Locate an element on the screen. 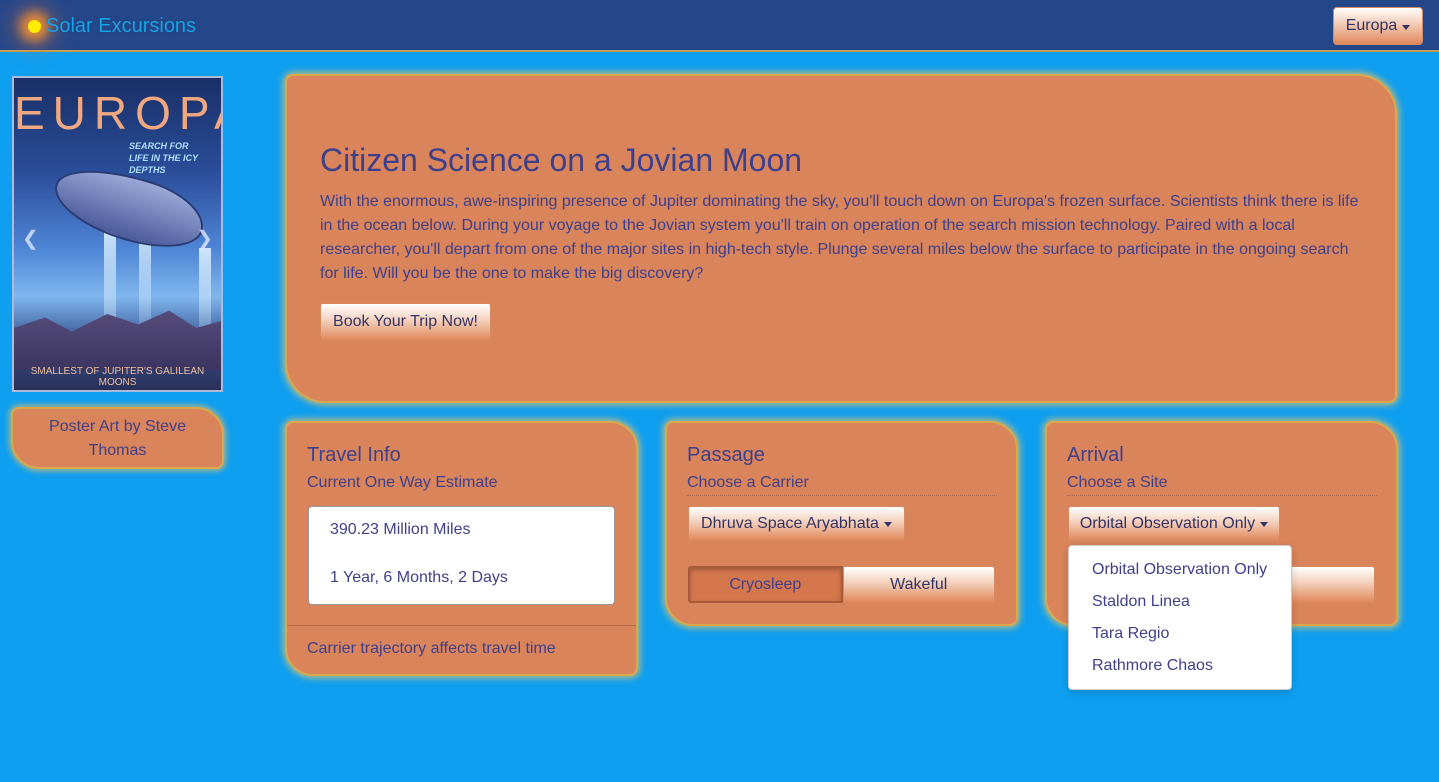 This screenshot has width=1439, height=782. dropdown-item-rathmore-chaos: Rathmore Chaos is located at coordinates (1180, 666).